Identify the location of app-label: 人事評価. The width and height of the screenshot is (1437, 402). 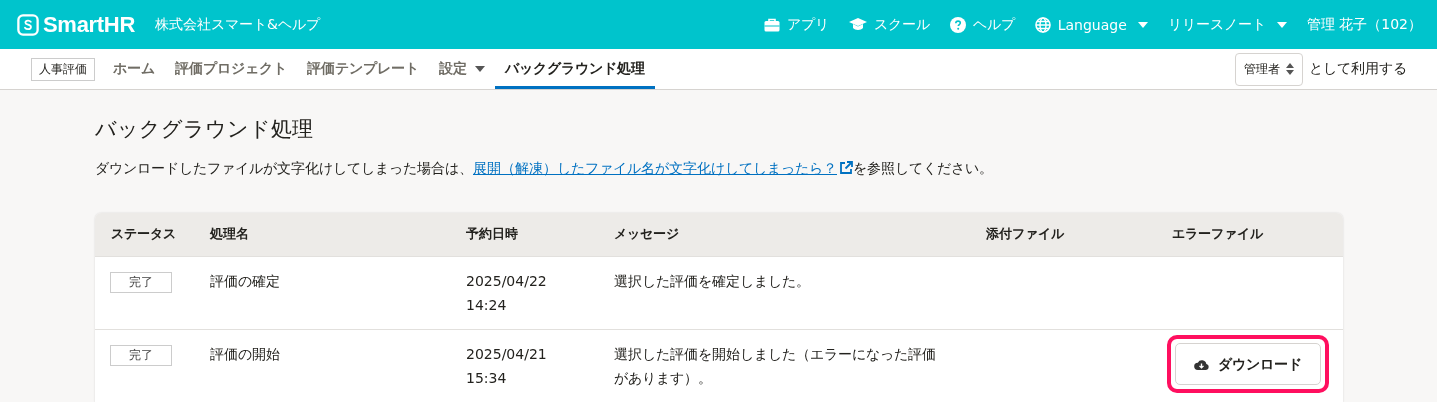
(63, 69).